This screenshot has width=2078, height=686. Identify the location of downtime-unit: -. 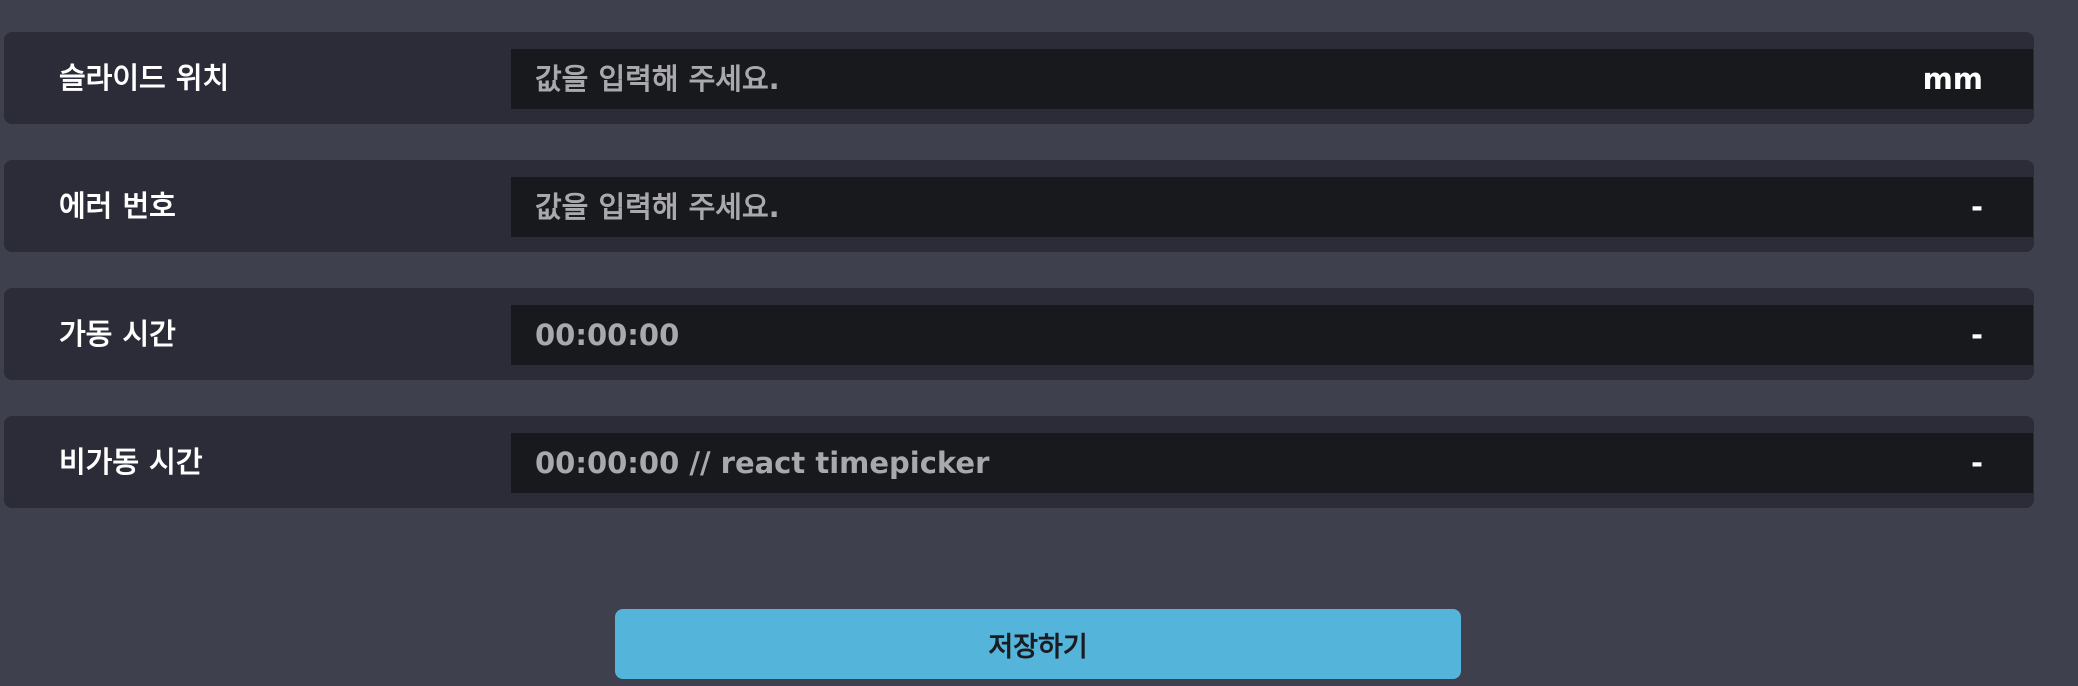
(1976, 463).